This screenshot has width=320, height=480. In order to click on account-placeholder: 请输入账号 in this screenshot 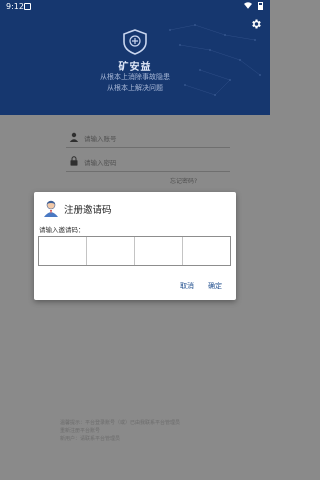, I will do `click(100, 139)`.